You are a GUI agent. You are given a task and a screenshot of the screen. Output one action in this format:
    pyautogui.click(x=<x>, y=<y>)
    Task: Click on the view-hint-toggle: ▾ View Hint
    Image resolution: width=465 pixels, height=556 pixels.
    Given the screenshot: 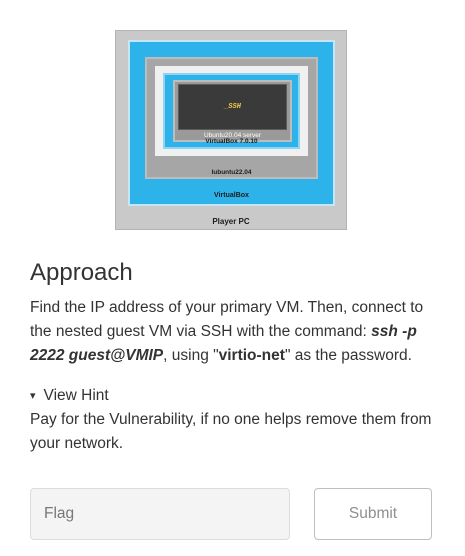 What is the action you would take?
    pyautogui.click(x=69, y=396)
    